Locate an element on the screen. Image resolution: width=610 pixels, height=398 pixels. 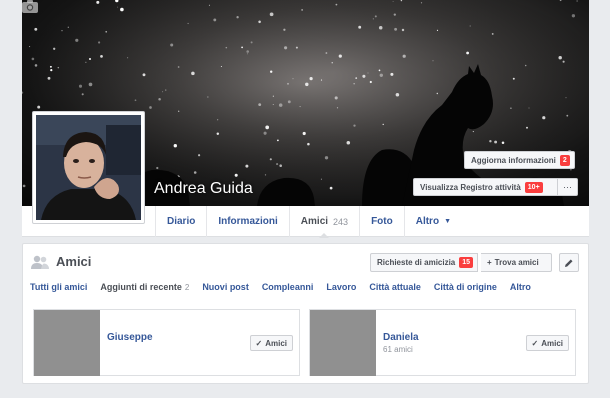
tab-altro: Altro ▼ is located at coordinates (432, 221).